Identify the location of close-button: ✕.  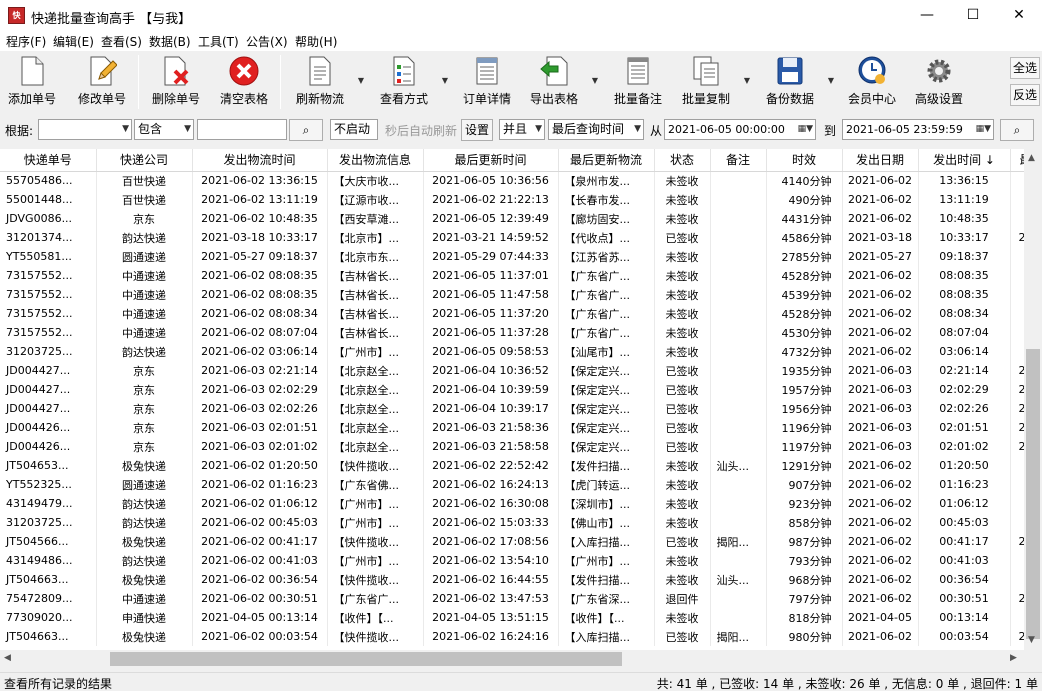
(1019, 15).